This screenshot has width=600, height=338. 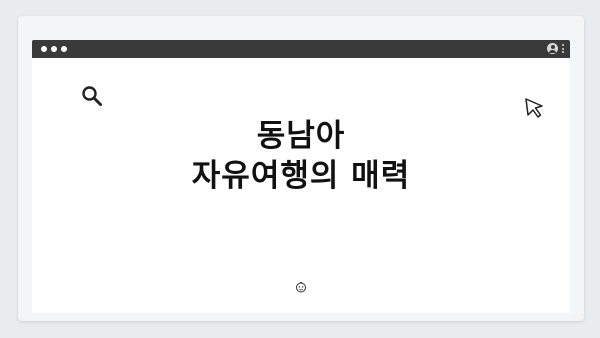 I want to click on search-icon, so click(x=92, y=96).